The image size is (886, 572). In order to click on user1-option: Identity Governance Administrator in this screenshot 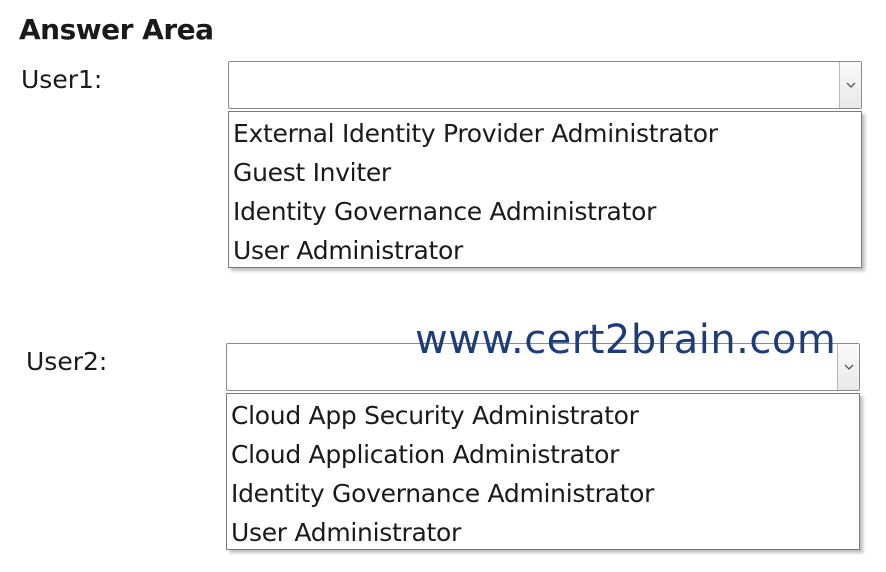, I will do `click(545, 211)`.